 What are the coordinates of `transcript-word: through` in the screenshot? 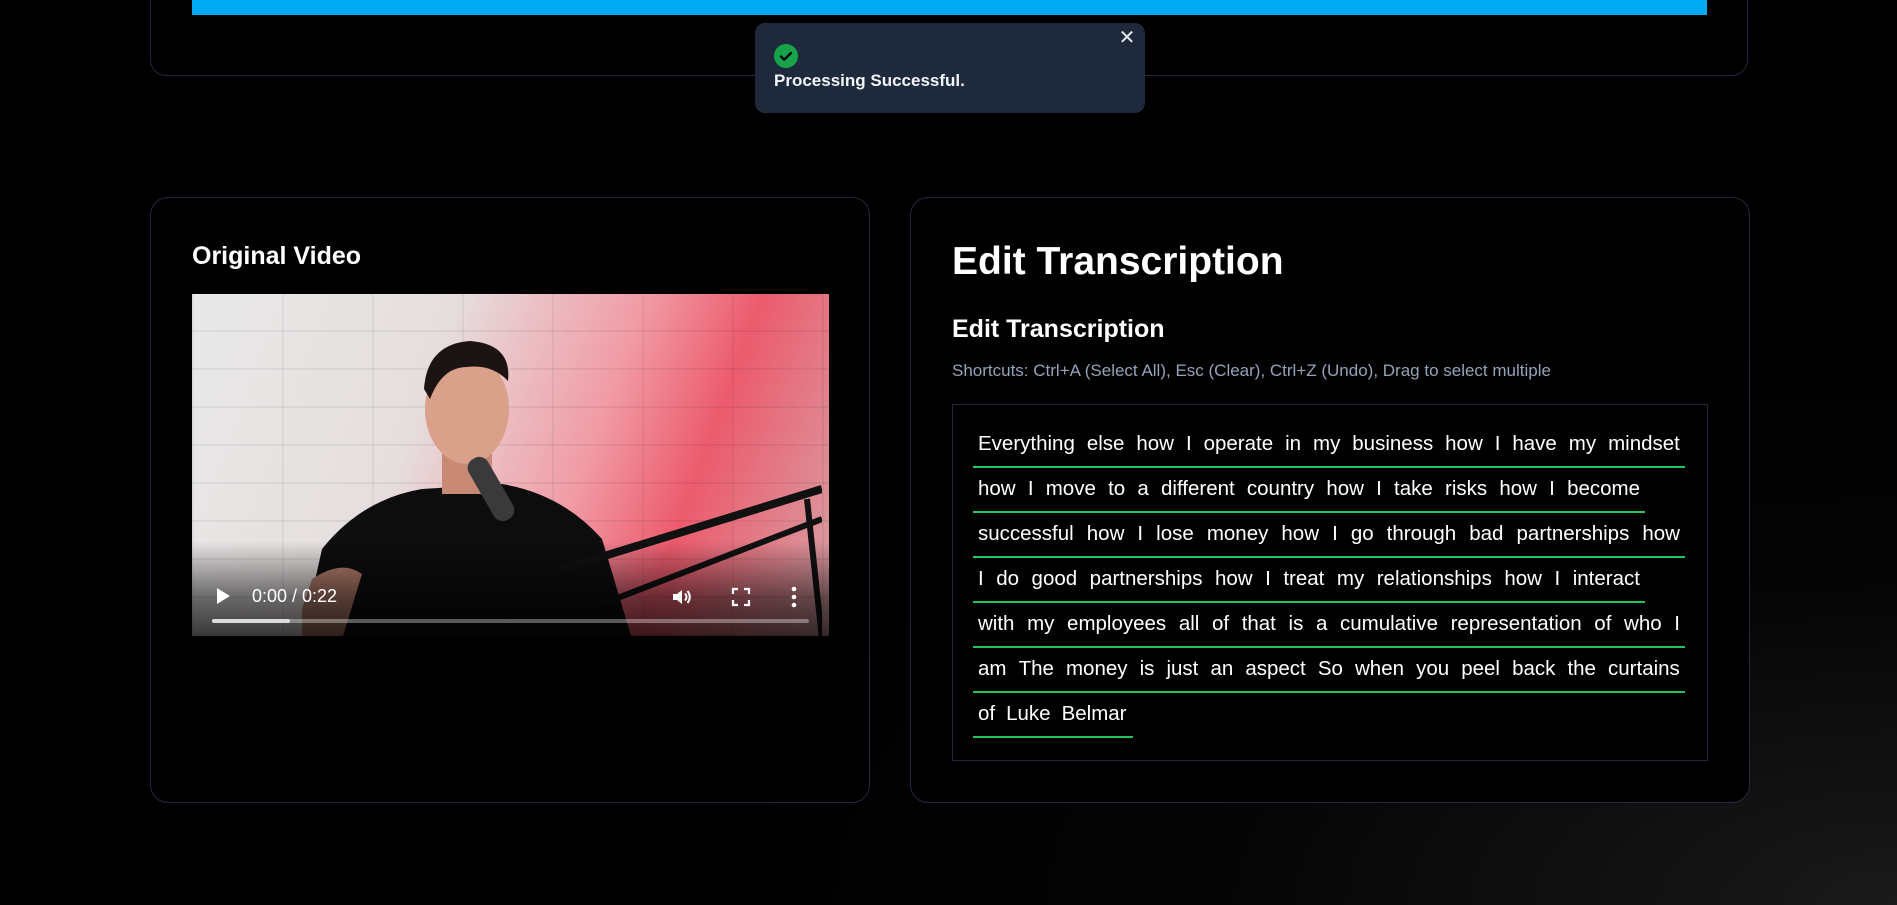 It's located at (1422, 534).